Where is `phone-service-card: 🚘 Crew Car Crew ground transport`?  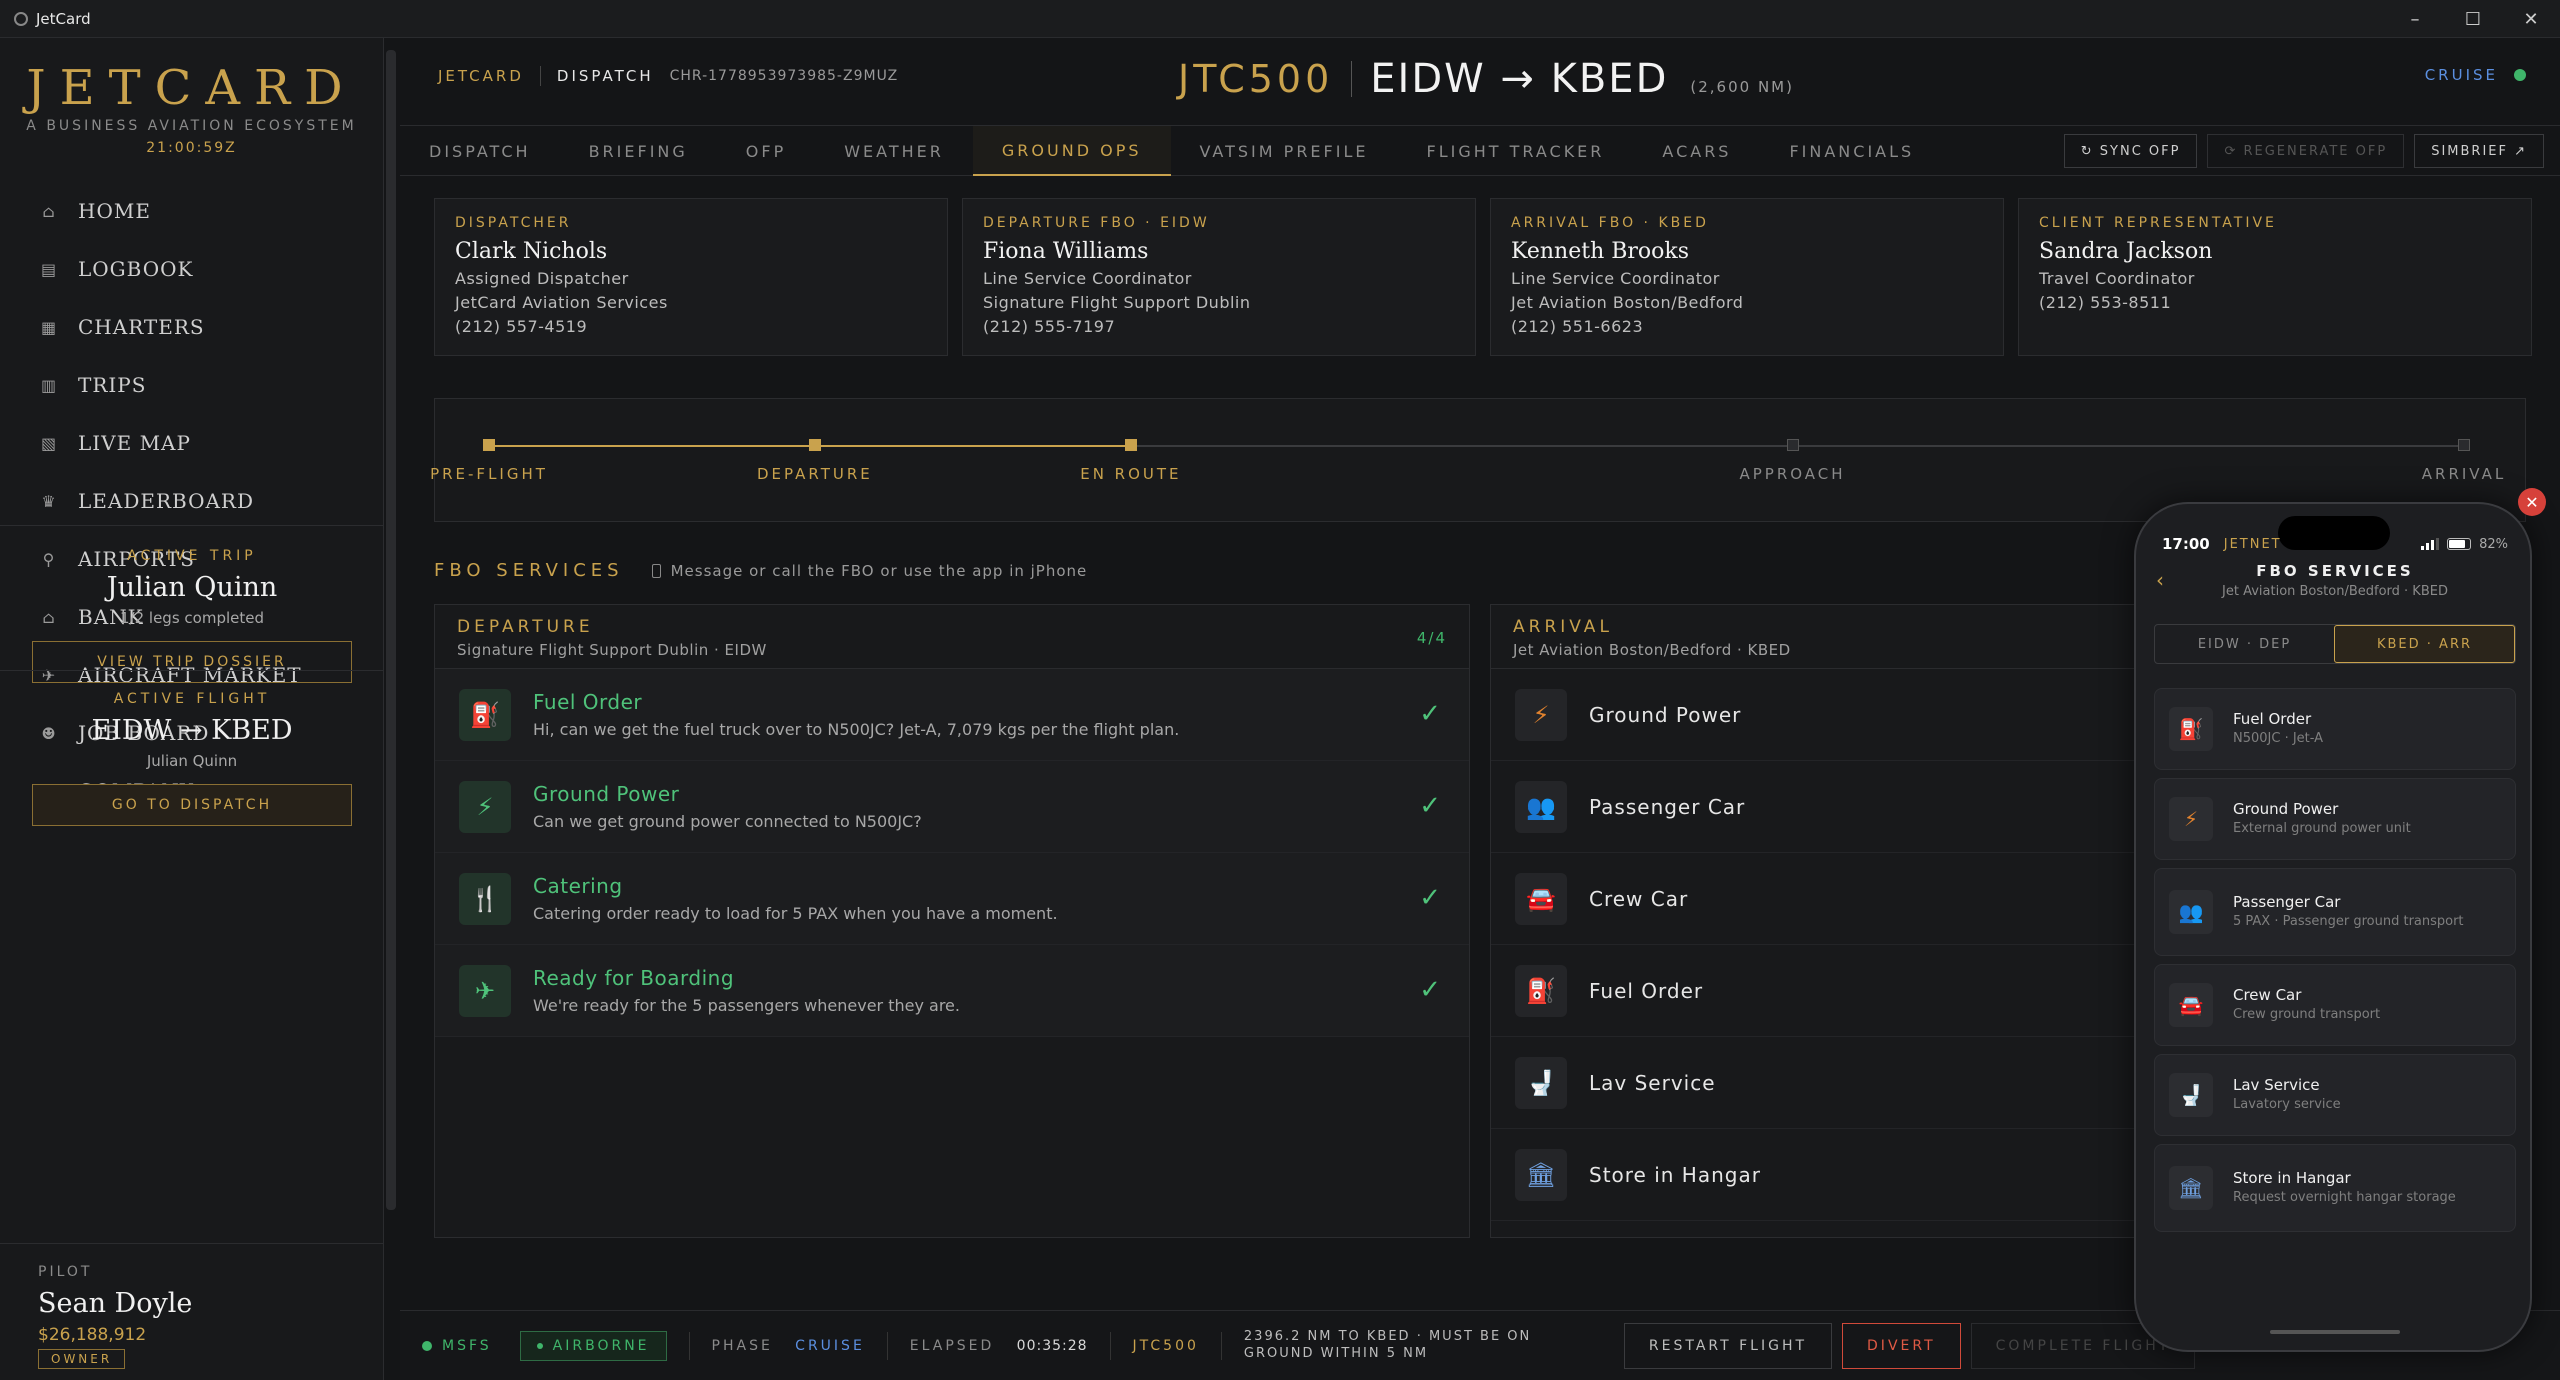
phone-service-card: 🚘 Crew Car Crew ground transport is located at coordinates (2335, 1005).